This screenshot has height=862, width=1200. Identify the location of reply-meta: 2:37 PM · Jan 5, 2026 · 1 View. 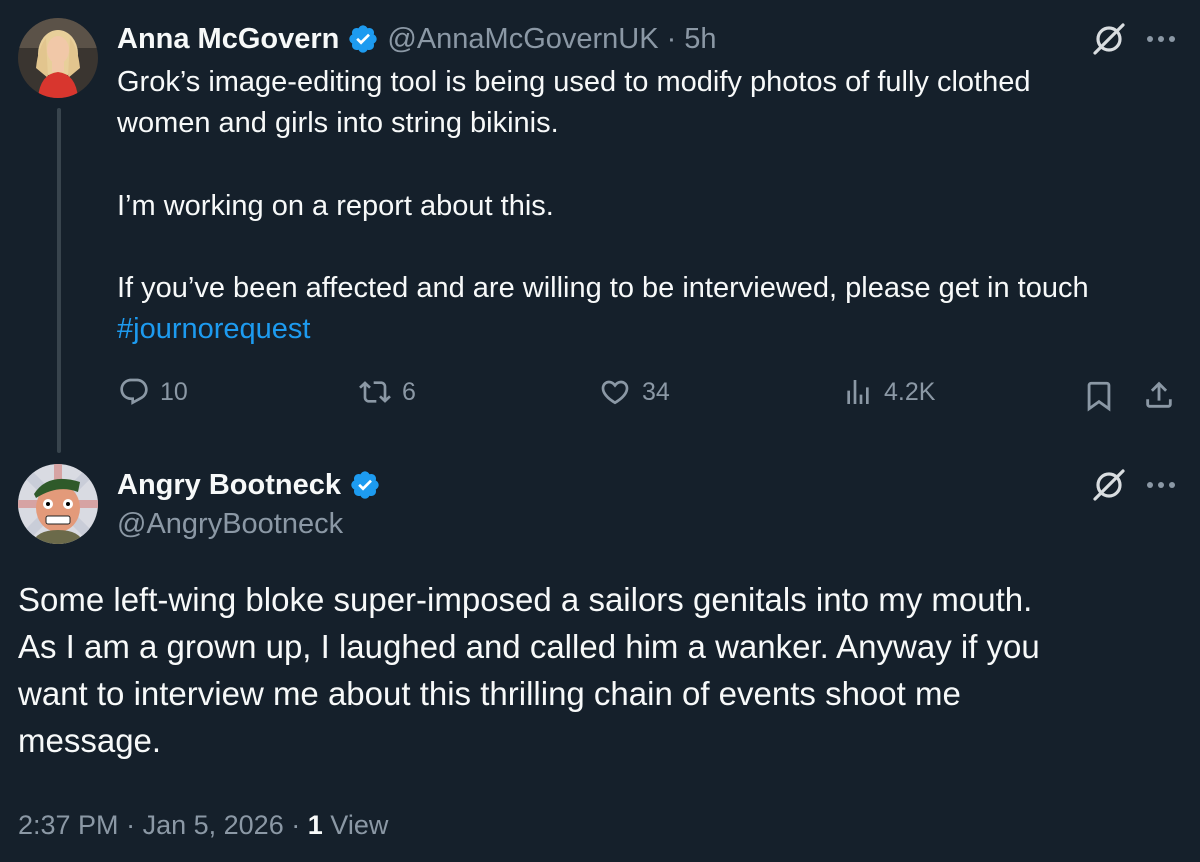
(203, 825).